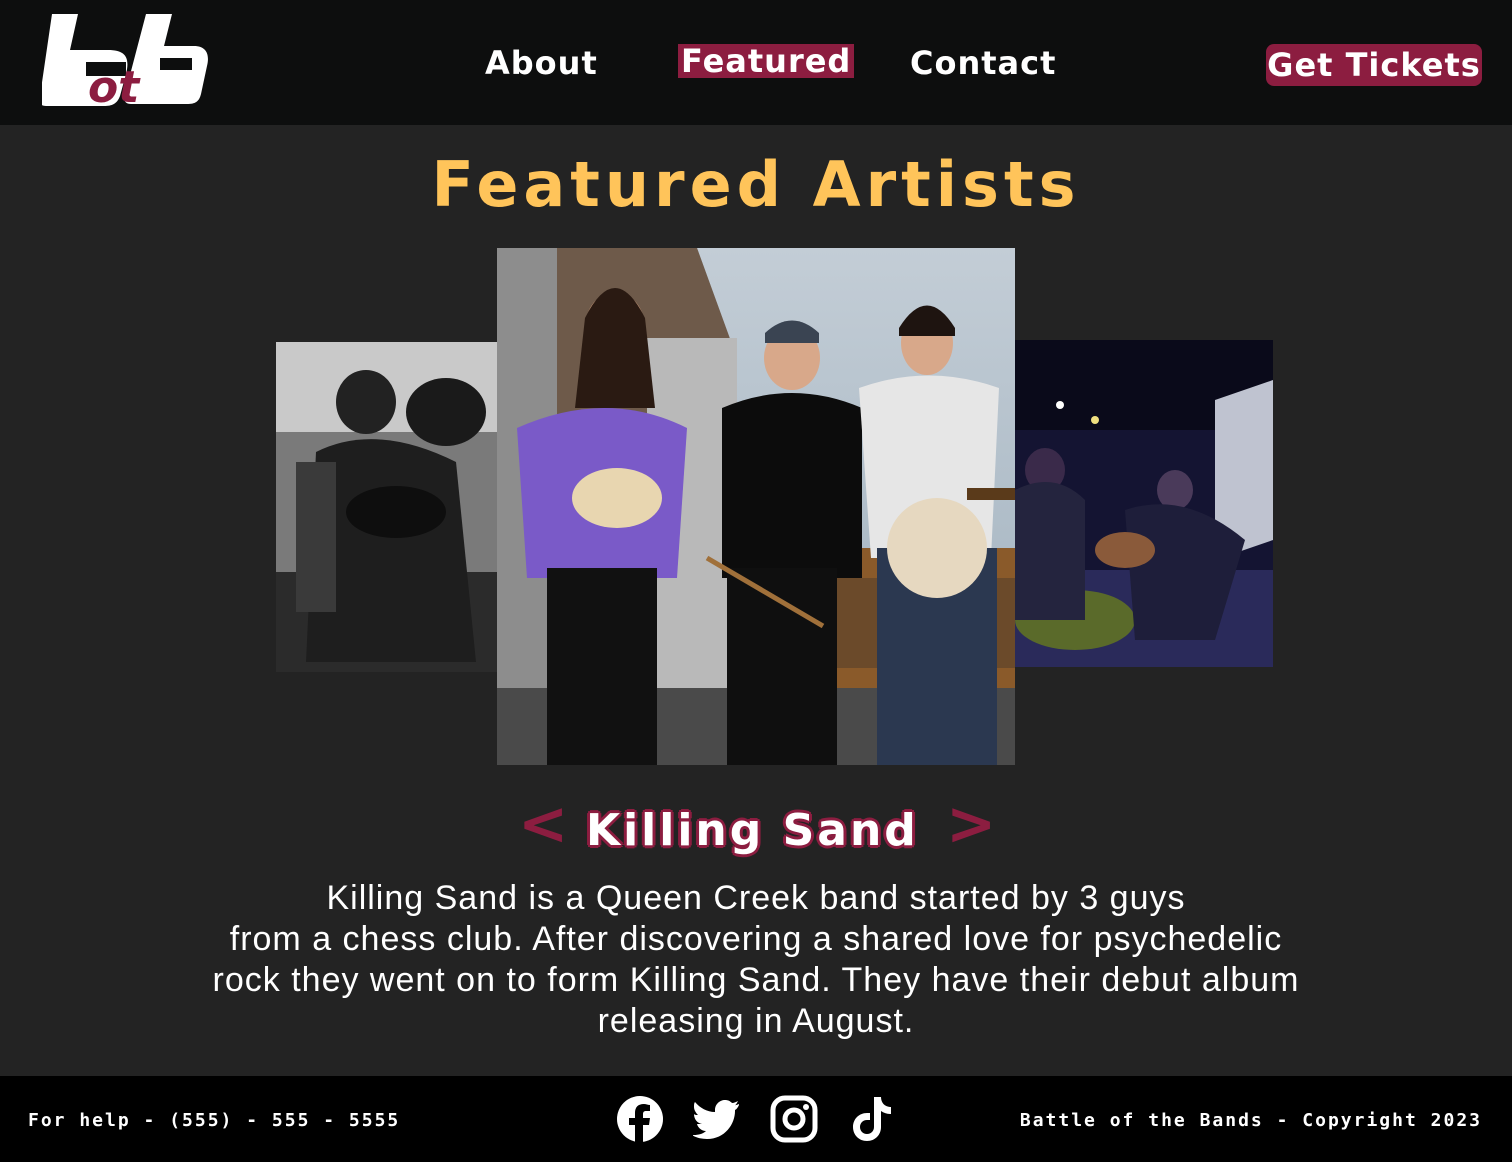 The width and height of the screenshot is (1512, 1162). I want to click on help-phone: For help - (555) - 555 - 5555, so click(214, 1120).